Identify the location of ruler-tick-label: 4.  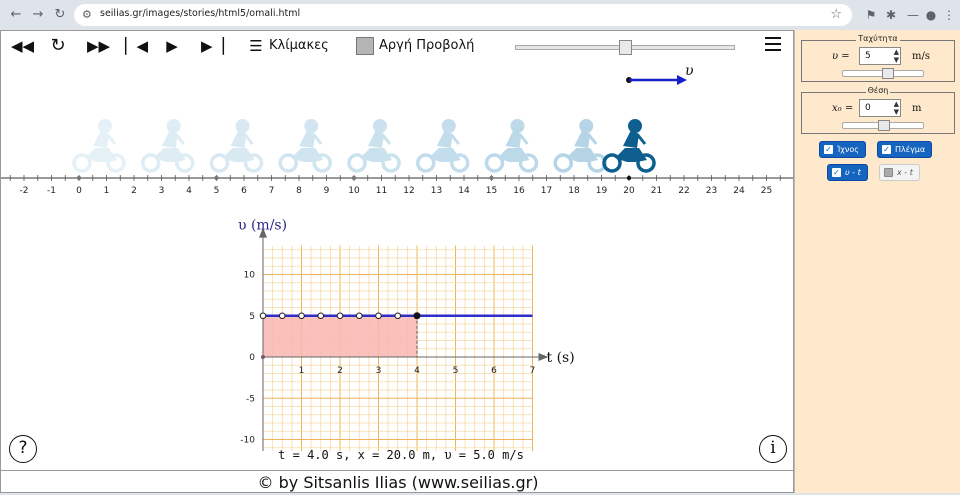
(189, 191).